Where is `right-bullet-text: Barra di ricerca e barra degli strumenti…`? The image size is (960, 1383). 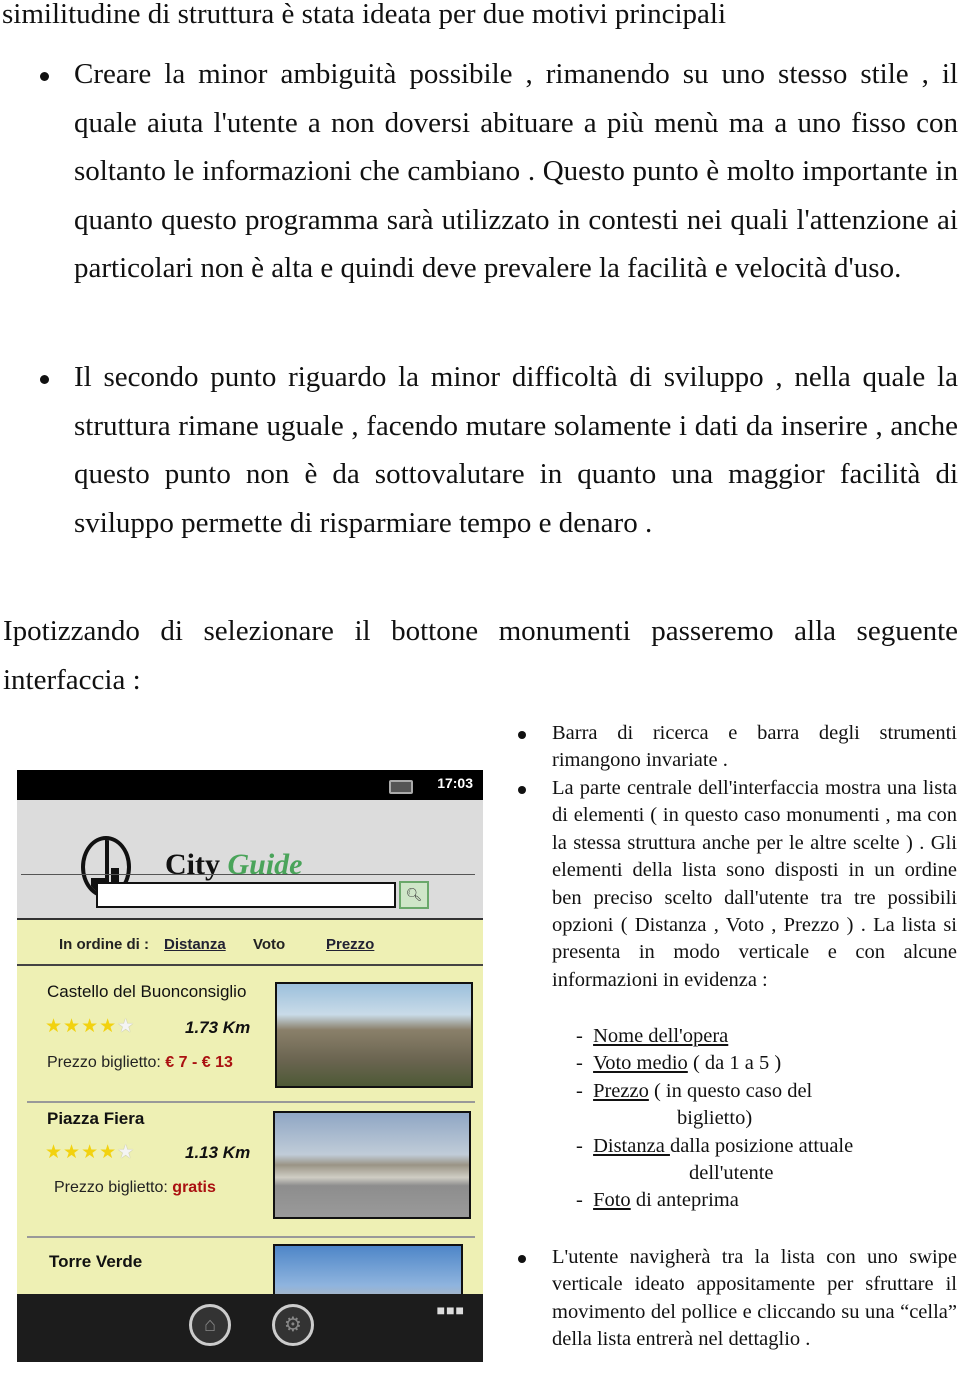
right-bullet-text: Barra di ricerca e barra degli strumenti… is located at coordinates (754, 747).